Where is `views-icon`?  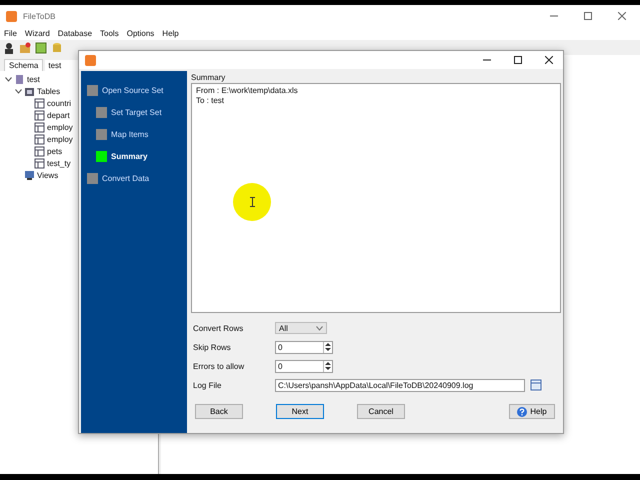 views-icon is located at coordinates (29, 175).